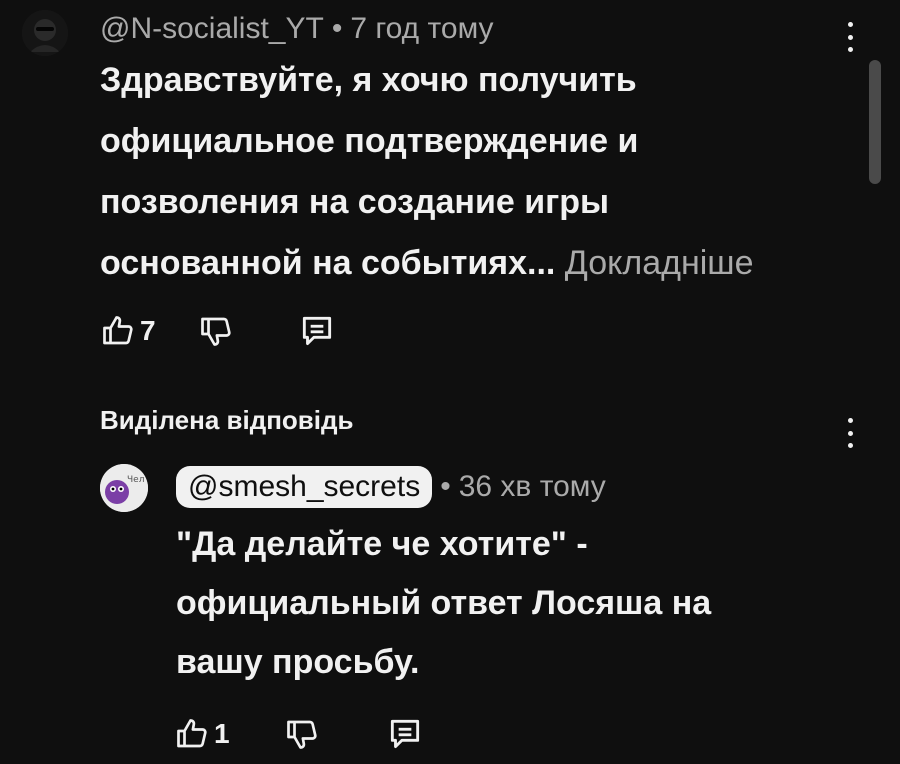 This screenshot has width=900, height=764. What do you see at coordinates (227, 420) in the screenshot?
I see `highlighted-reply-label: Виділена відповідь` at bounding box center [227, 420].